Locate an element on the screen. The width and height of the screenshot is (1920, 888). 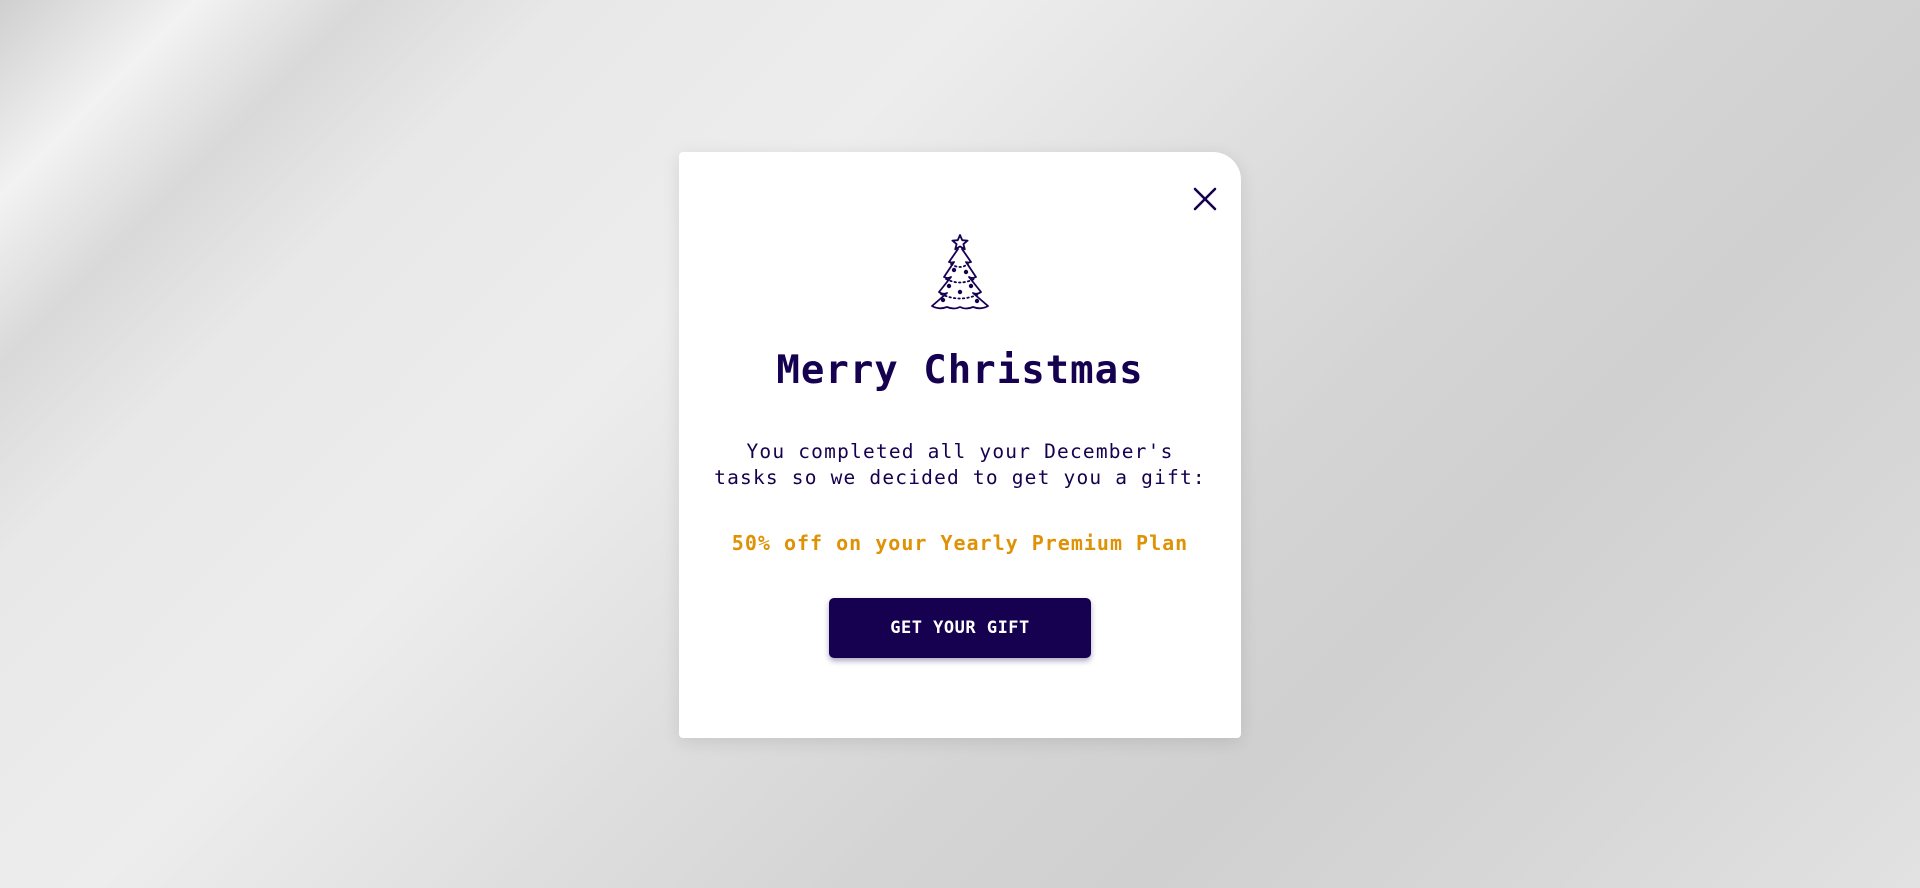
modal-title: Merry Christmas is located at coordinates (960, 370).